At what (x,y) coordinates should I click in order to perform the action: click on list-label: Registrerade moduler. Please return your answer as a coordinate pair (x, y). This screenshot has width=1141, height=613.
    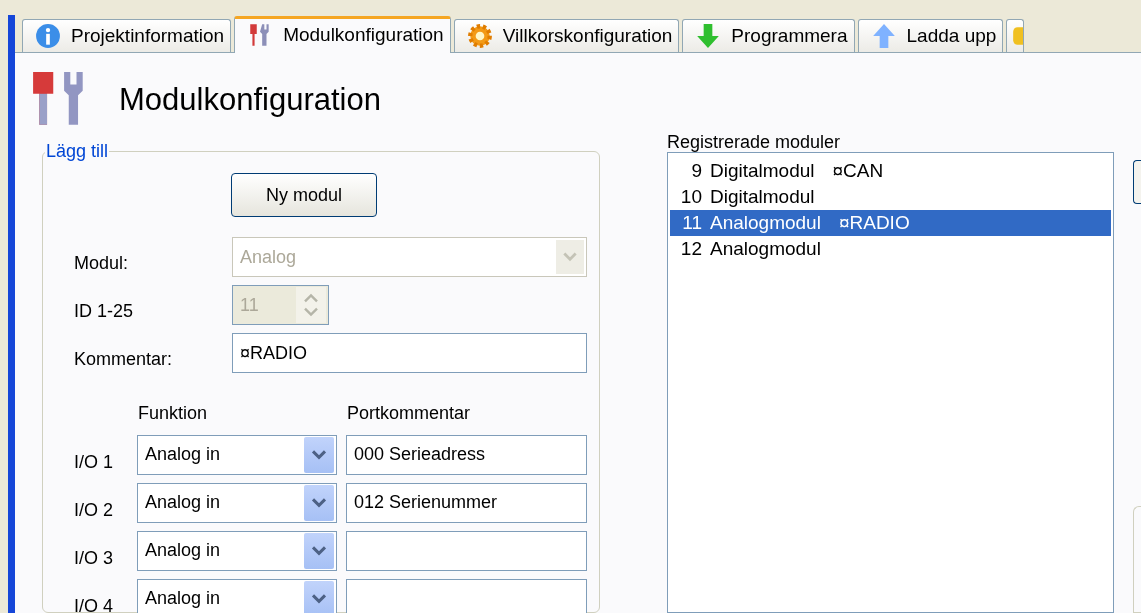
    Looking at the image, I should click on (754, 142).